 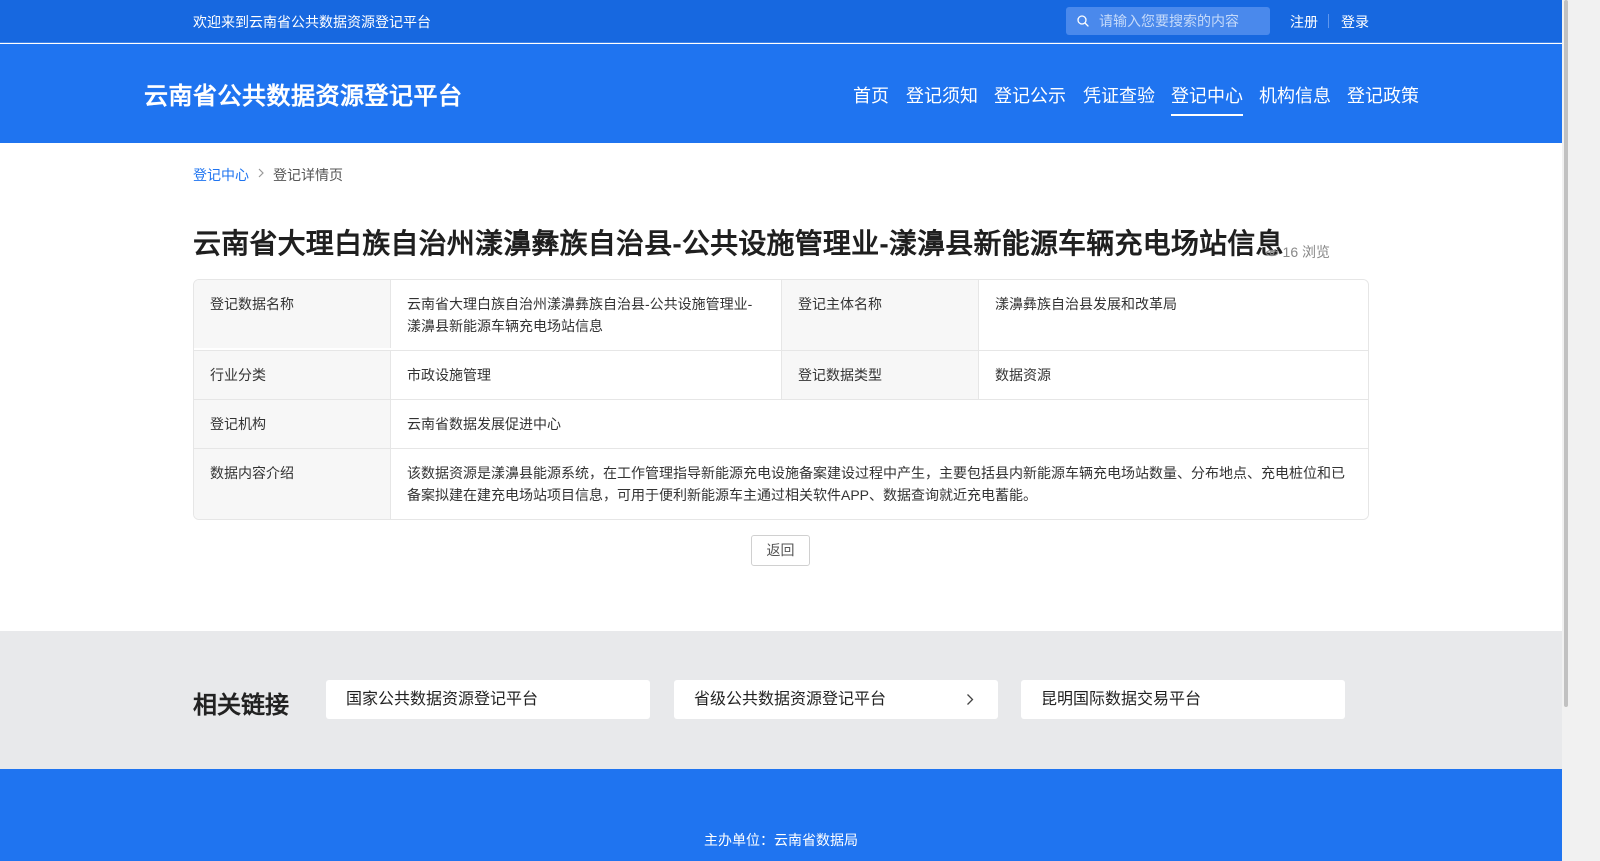 I want to click on site-footer: 主办单位：云南省数据局, so click(x=781, y=815).